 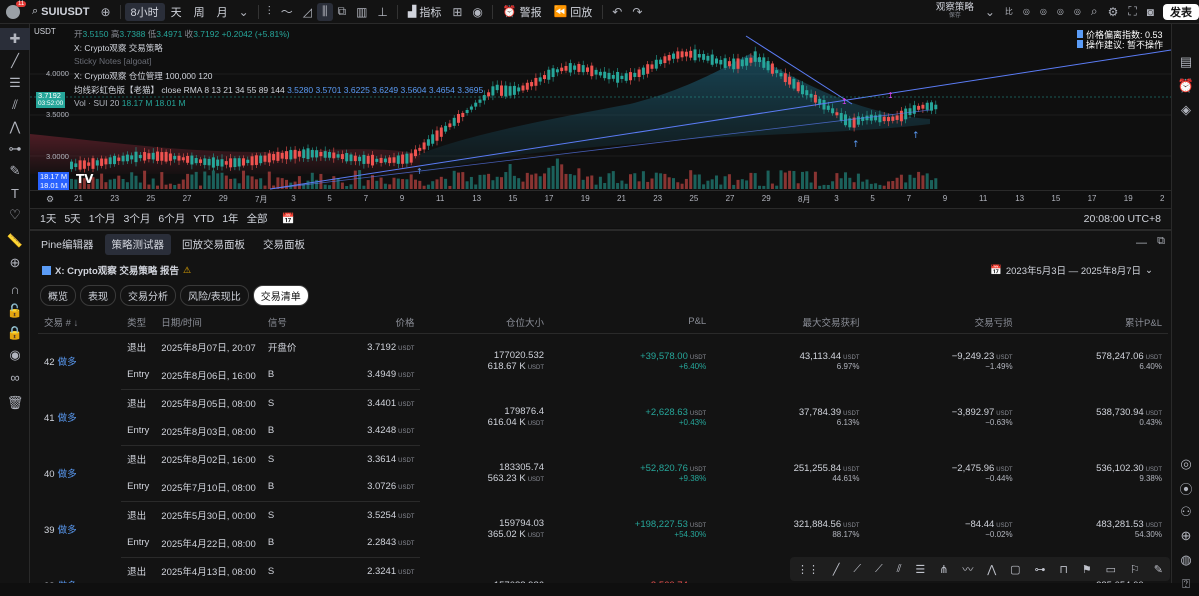 What do you see at coordinates (943, 569) in the screenshot?
I see `pitchfork-icon: ⋔` at bounding box center [943, 569].